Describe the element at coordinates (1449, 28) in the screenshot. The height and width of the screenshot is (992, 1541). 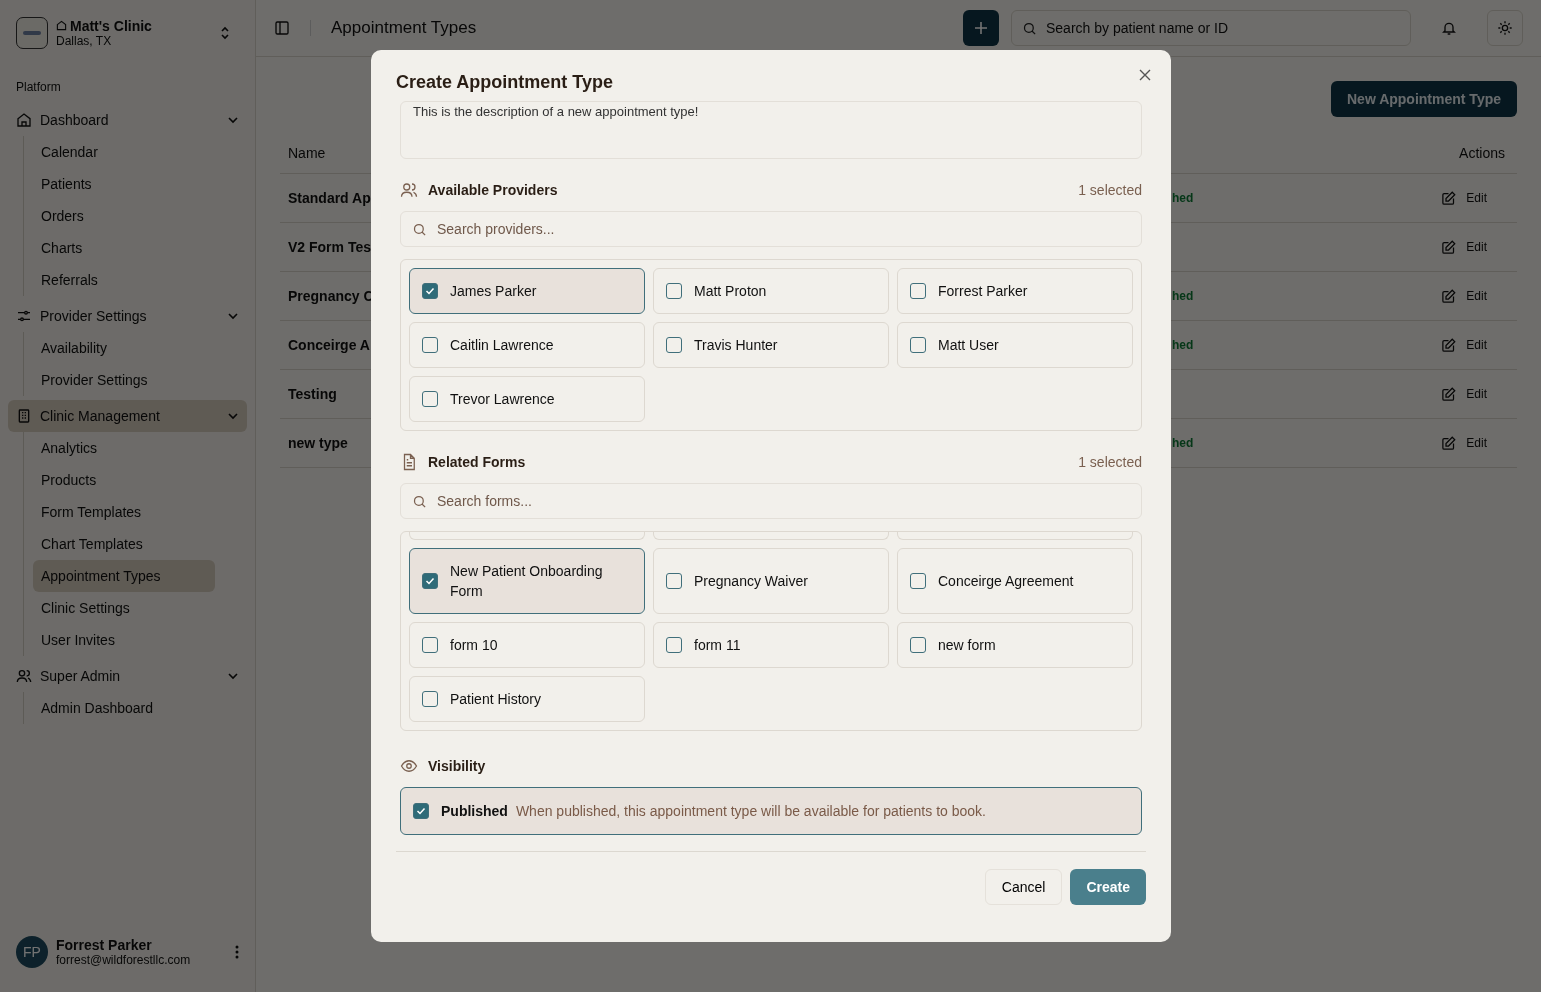
I see `bell-icon` at that location.